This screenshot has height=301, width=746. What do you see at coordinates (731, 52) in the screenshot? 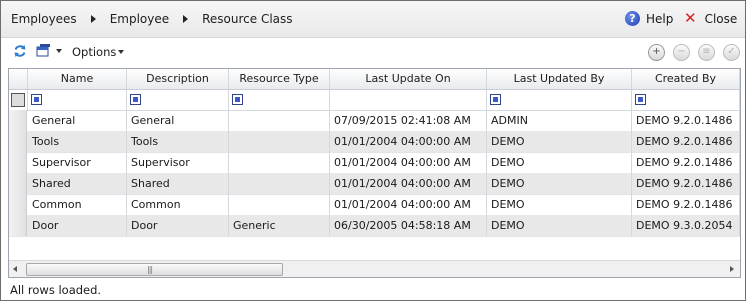
I see `save-row-button: ✓` at bounding box center [731, 52].